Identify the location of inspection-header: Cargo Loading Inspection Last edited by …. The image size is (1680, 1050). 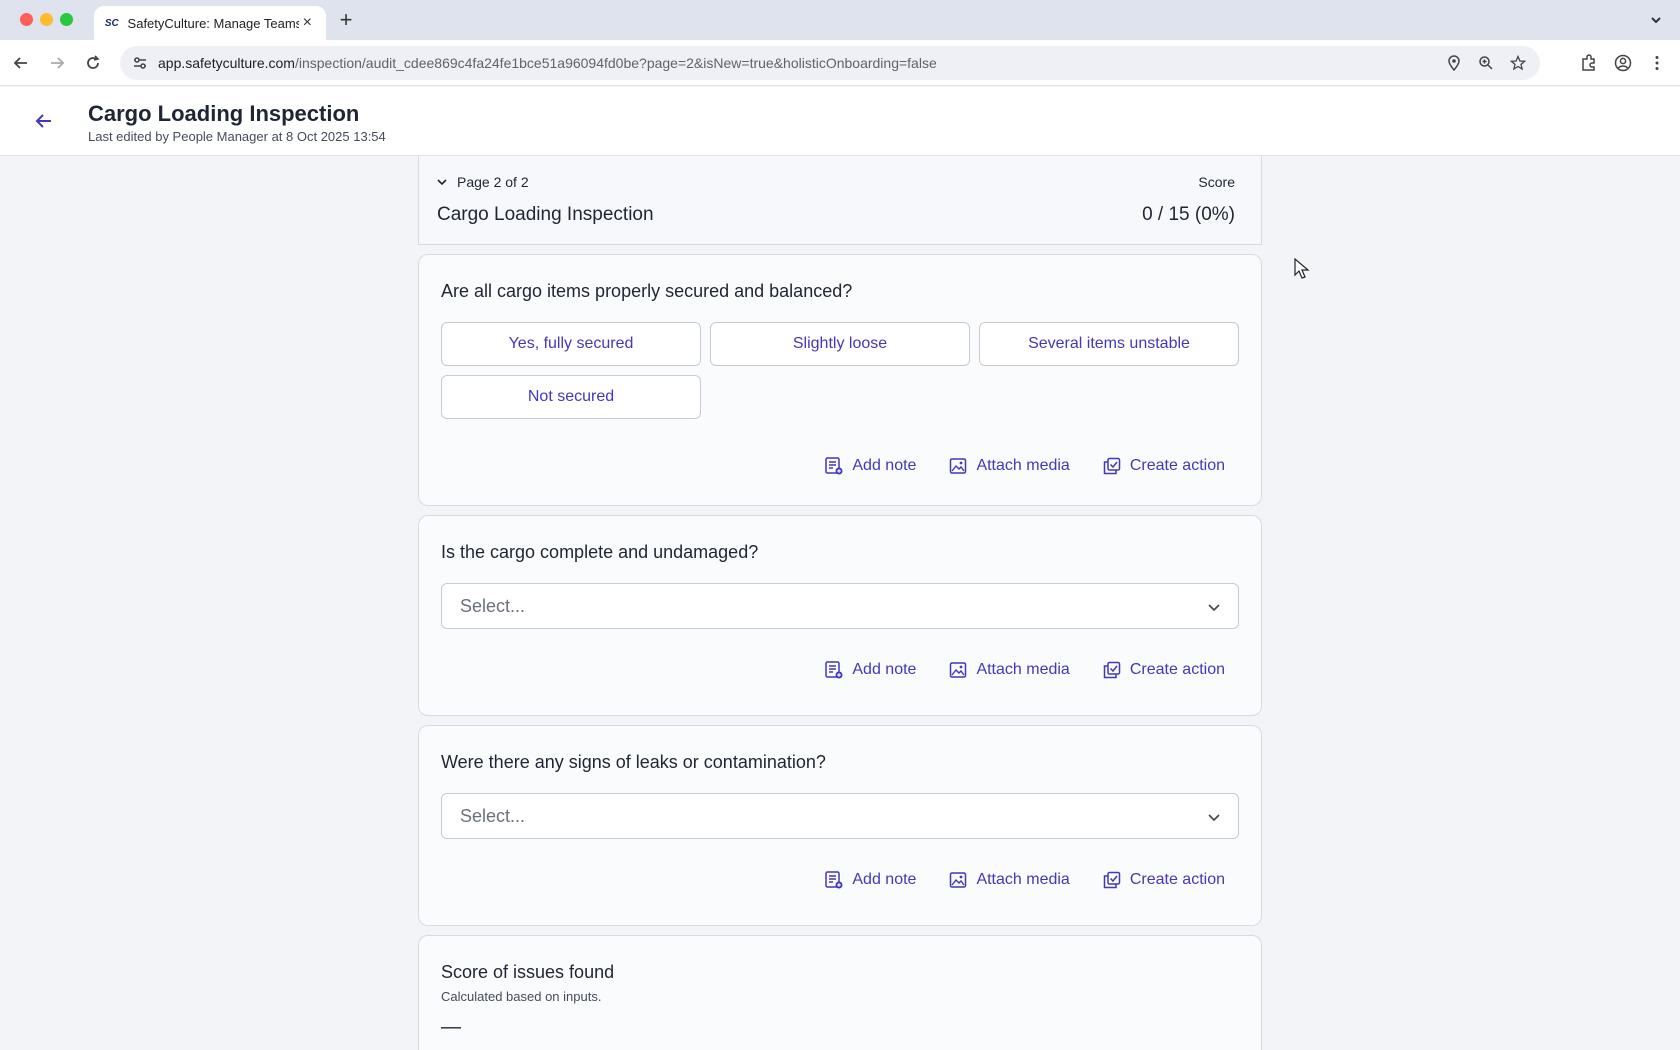
(840, 121).